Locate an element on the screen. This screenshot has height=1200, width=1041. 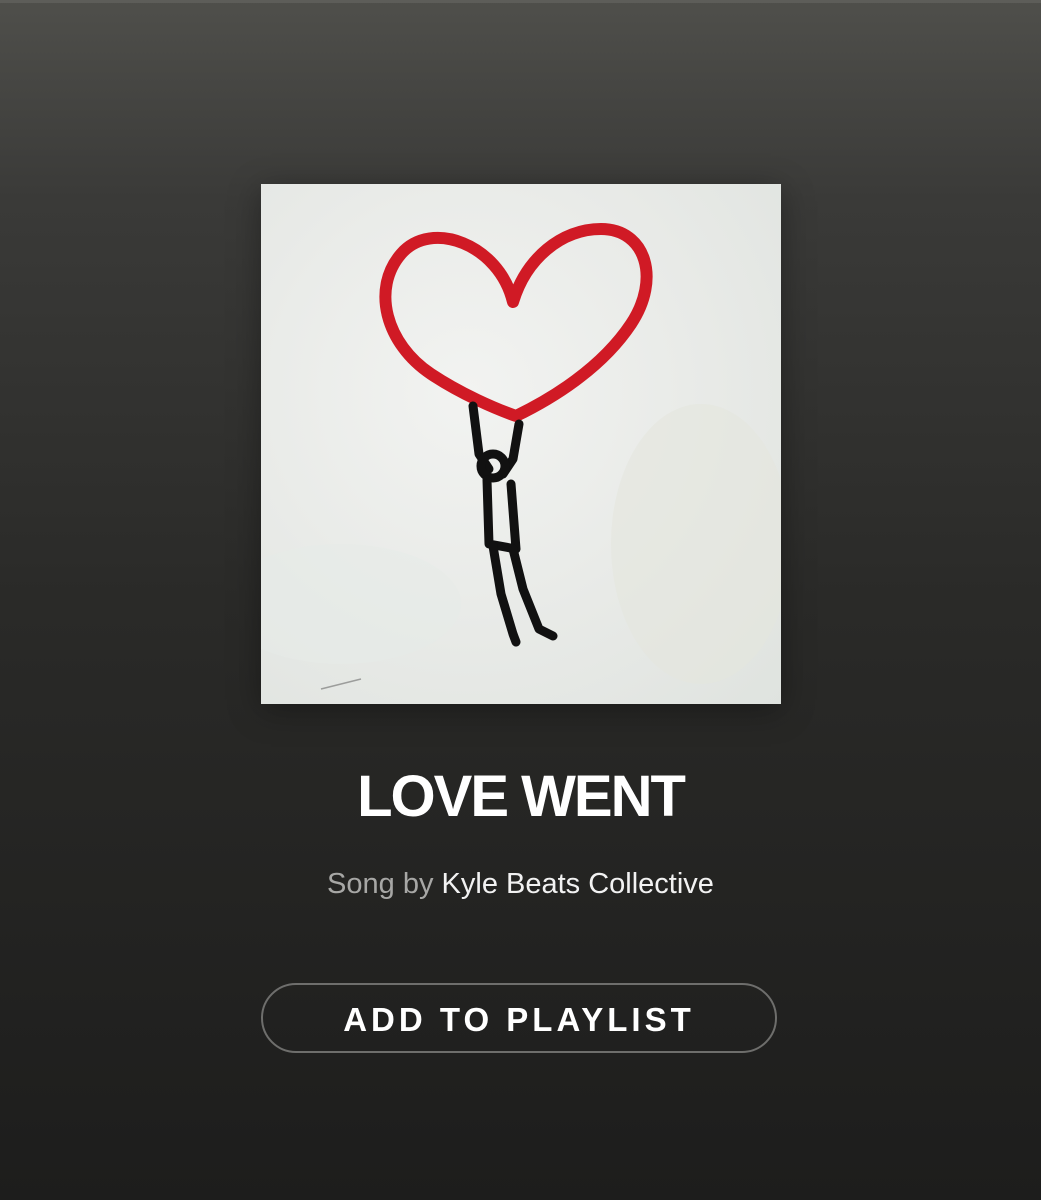
stick-figure is located at coordinates (513, 524).